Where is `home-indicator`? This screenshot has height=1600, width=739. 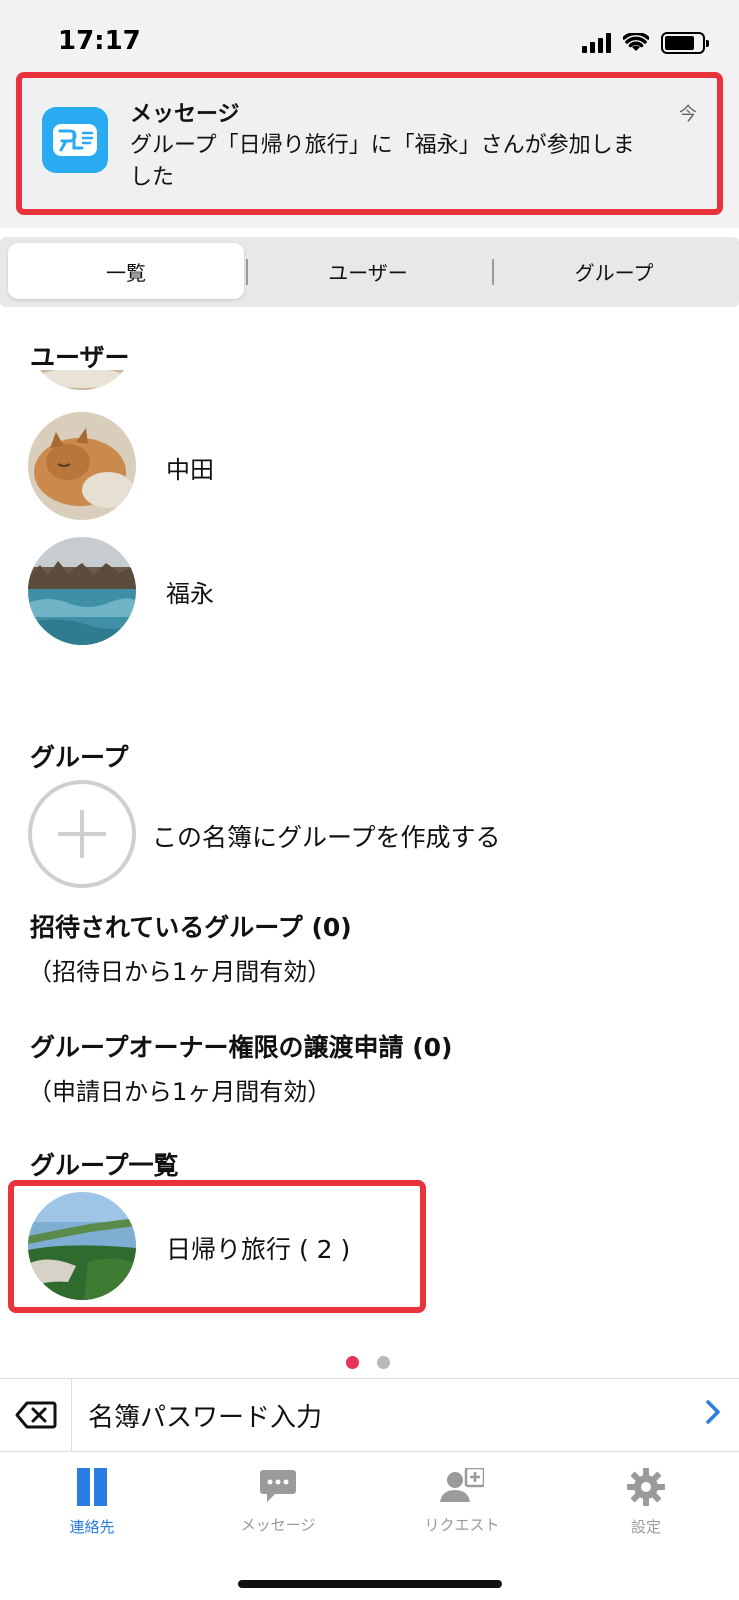
home-indicator is located at coordinates (370, 1584).